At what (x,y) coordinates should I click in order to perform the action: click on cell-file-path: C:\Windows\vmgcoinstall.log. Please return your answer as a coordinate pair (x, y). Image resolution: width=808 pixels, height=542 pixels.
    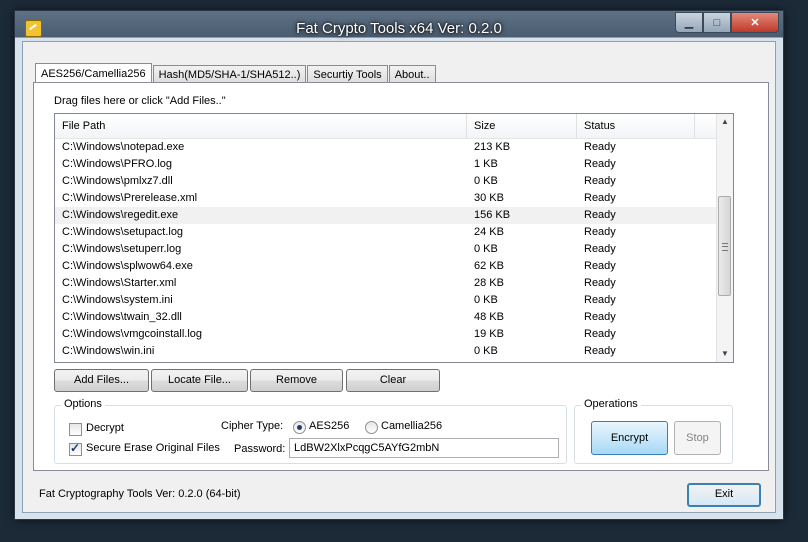
    Looking at the image, I should click on (132, 334).